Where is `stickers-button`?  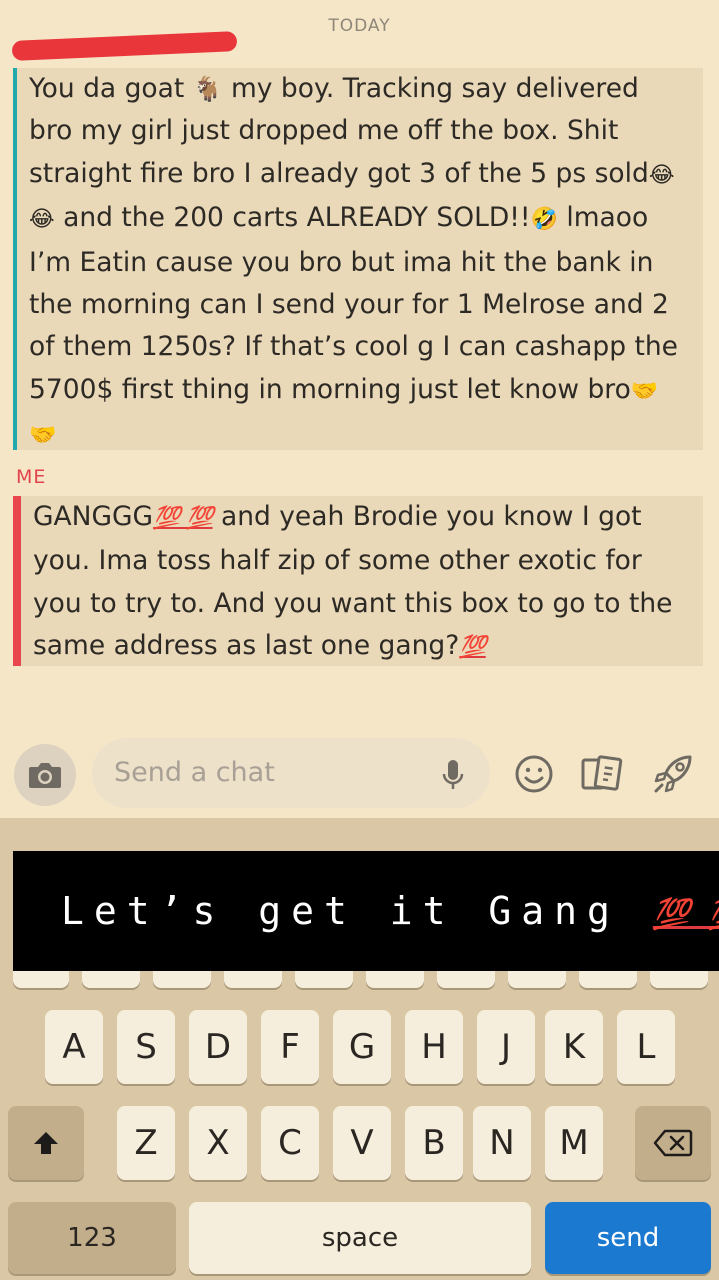 stickers-button is located at coordinates (602, 774).